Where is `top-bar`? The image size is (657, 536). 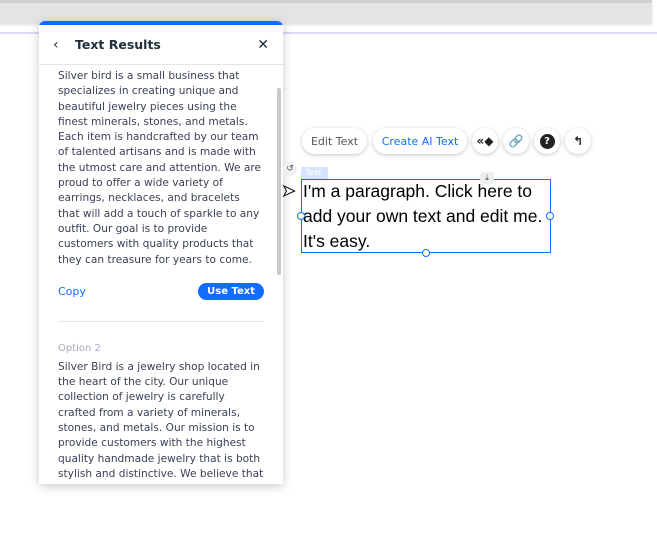
top-bar is located at coordinates (326, 11).